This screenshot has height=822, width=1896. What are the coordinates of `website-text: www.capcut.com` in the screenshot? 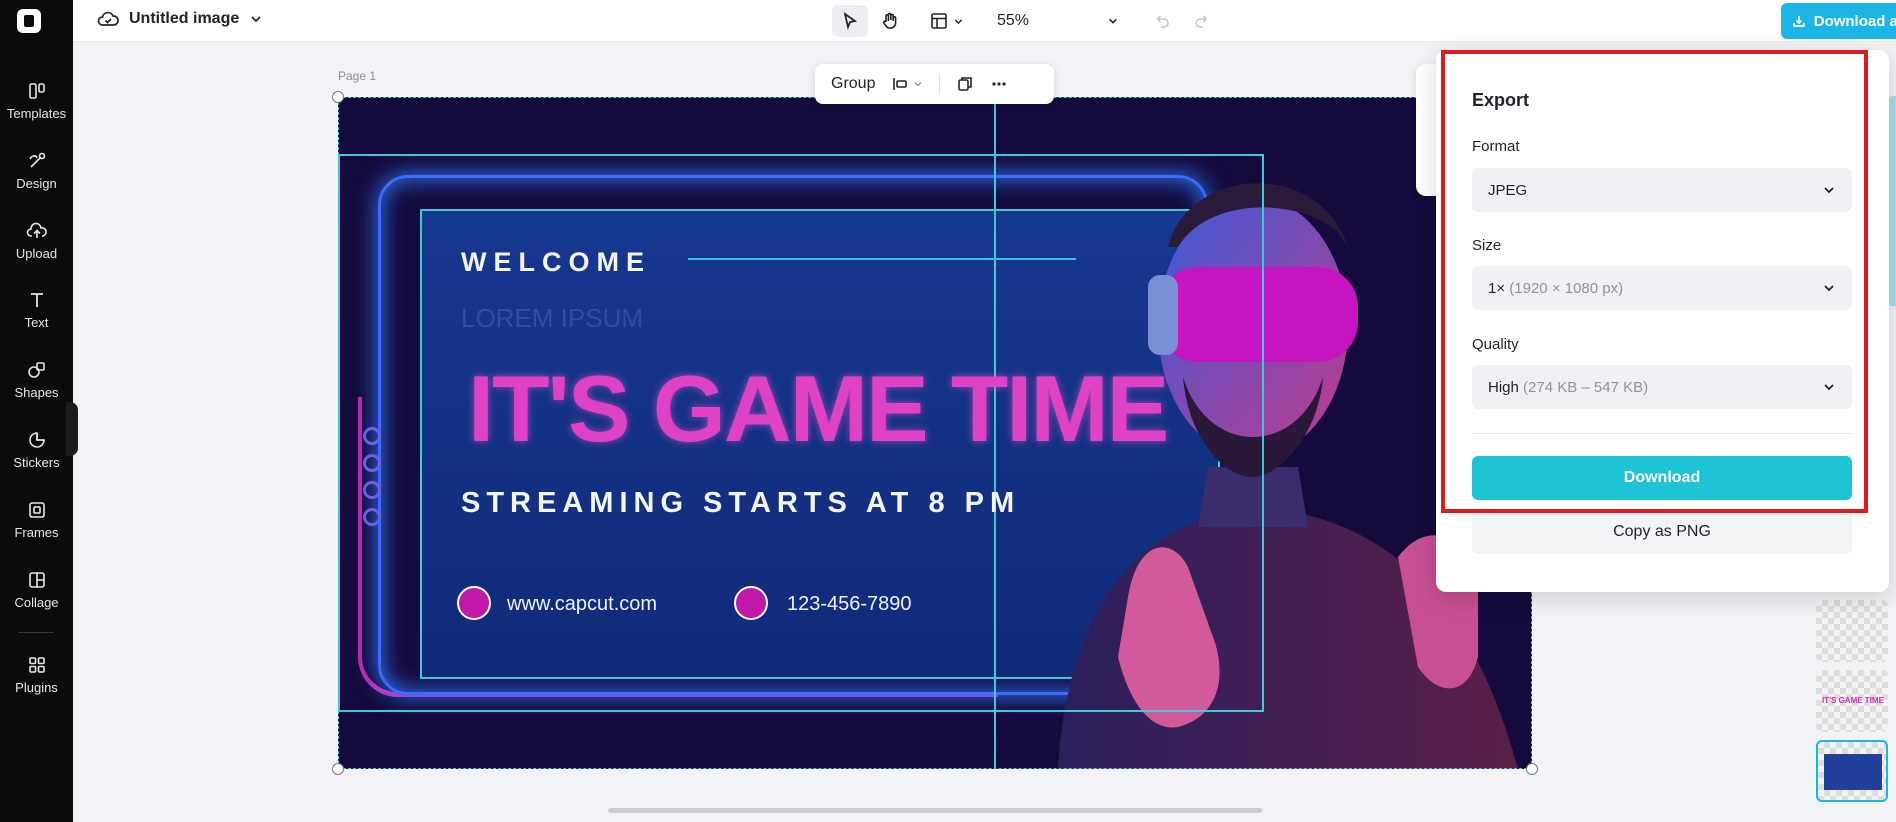 It's located at (582, 604).